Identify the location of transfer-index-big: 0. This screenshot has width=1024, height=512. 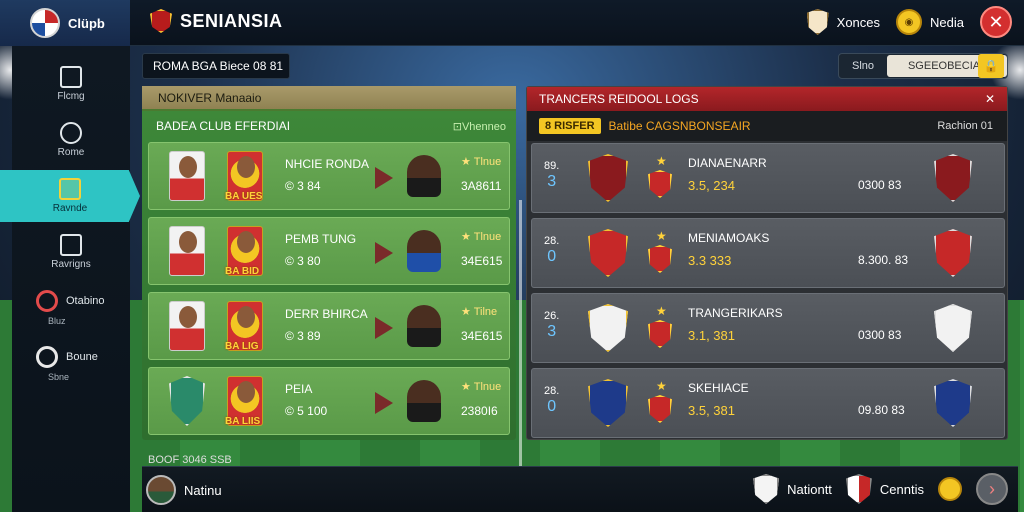
(552, 256).